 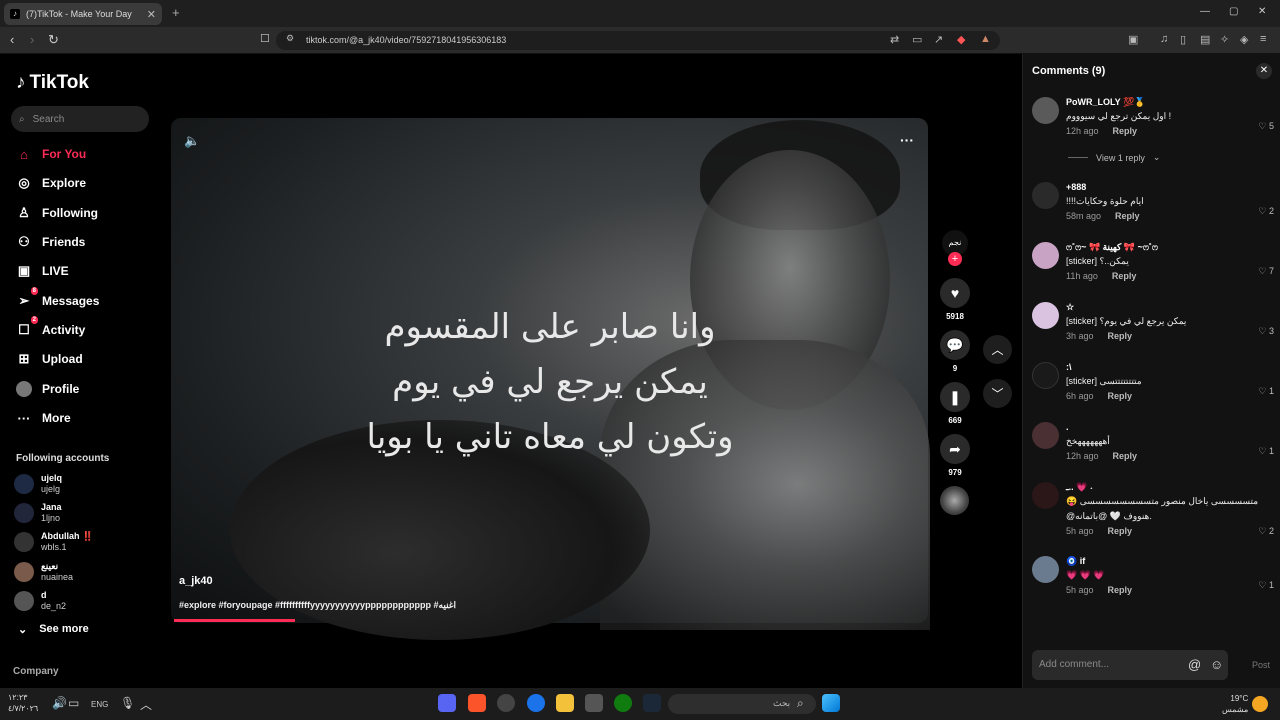 I want to click on clock: ١٢:٢٣ ٤/٧/٢٠٢٦, so click(x=23, y=703).